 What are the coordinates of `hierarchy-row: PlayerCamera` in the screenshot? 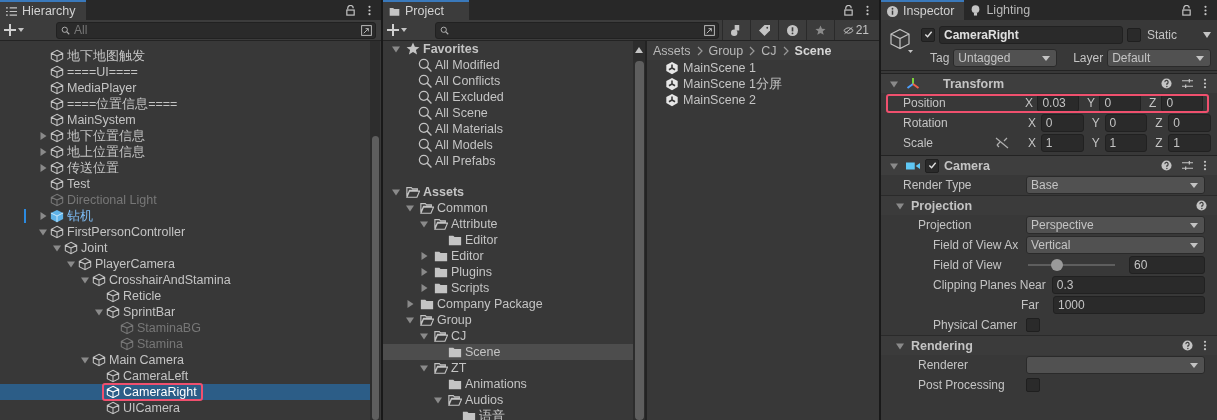 It's located at (185, 264).